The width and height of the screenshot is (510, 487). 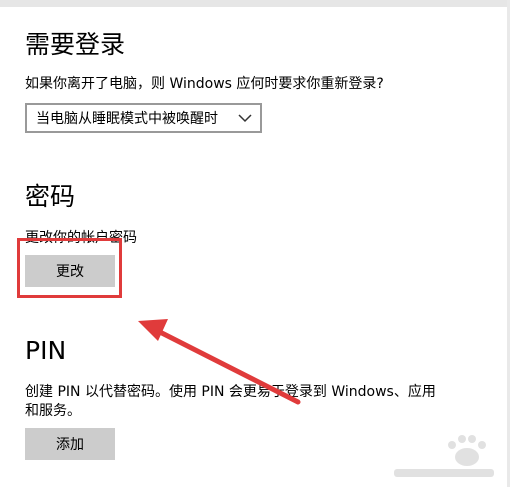 I want to click on signin-description: 如果你离开了电脑，则 Windows 应何时要求你重新登录?, so click(x=204, y=84).